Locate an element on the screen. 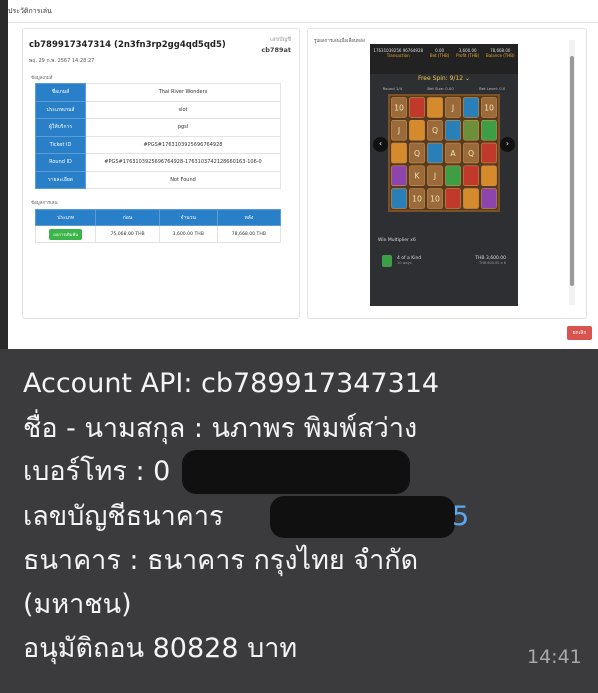  trx-before-cell: 75,068.00 THB is located at coordinates (127, 234).